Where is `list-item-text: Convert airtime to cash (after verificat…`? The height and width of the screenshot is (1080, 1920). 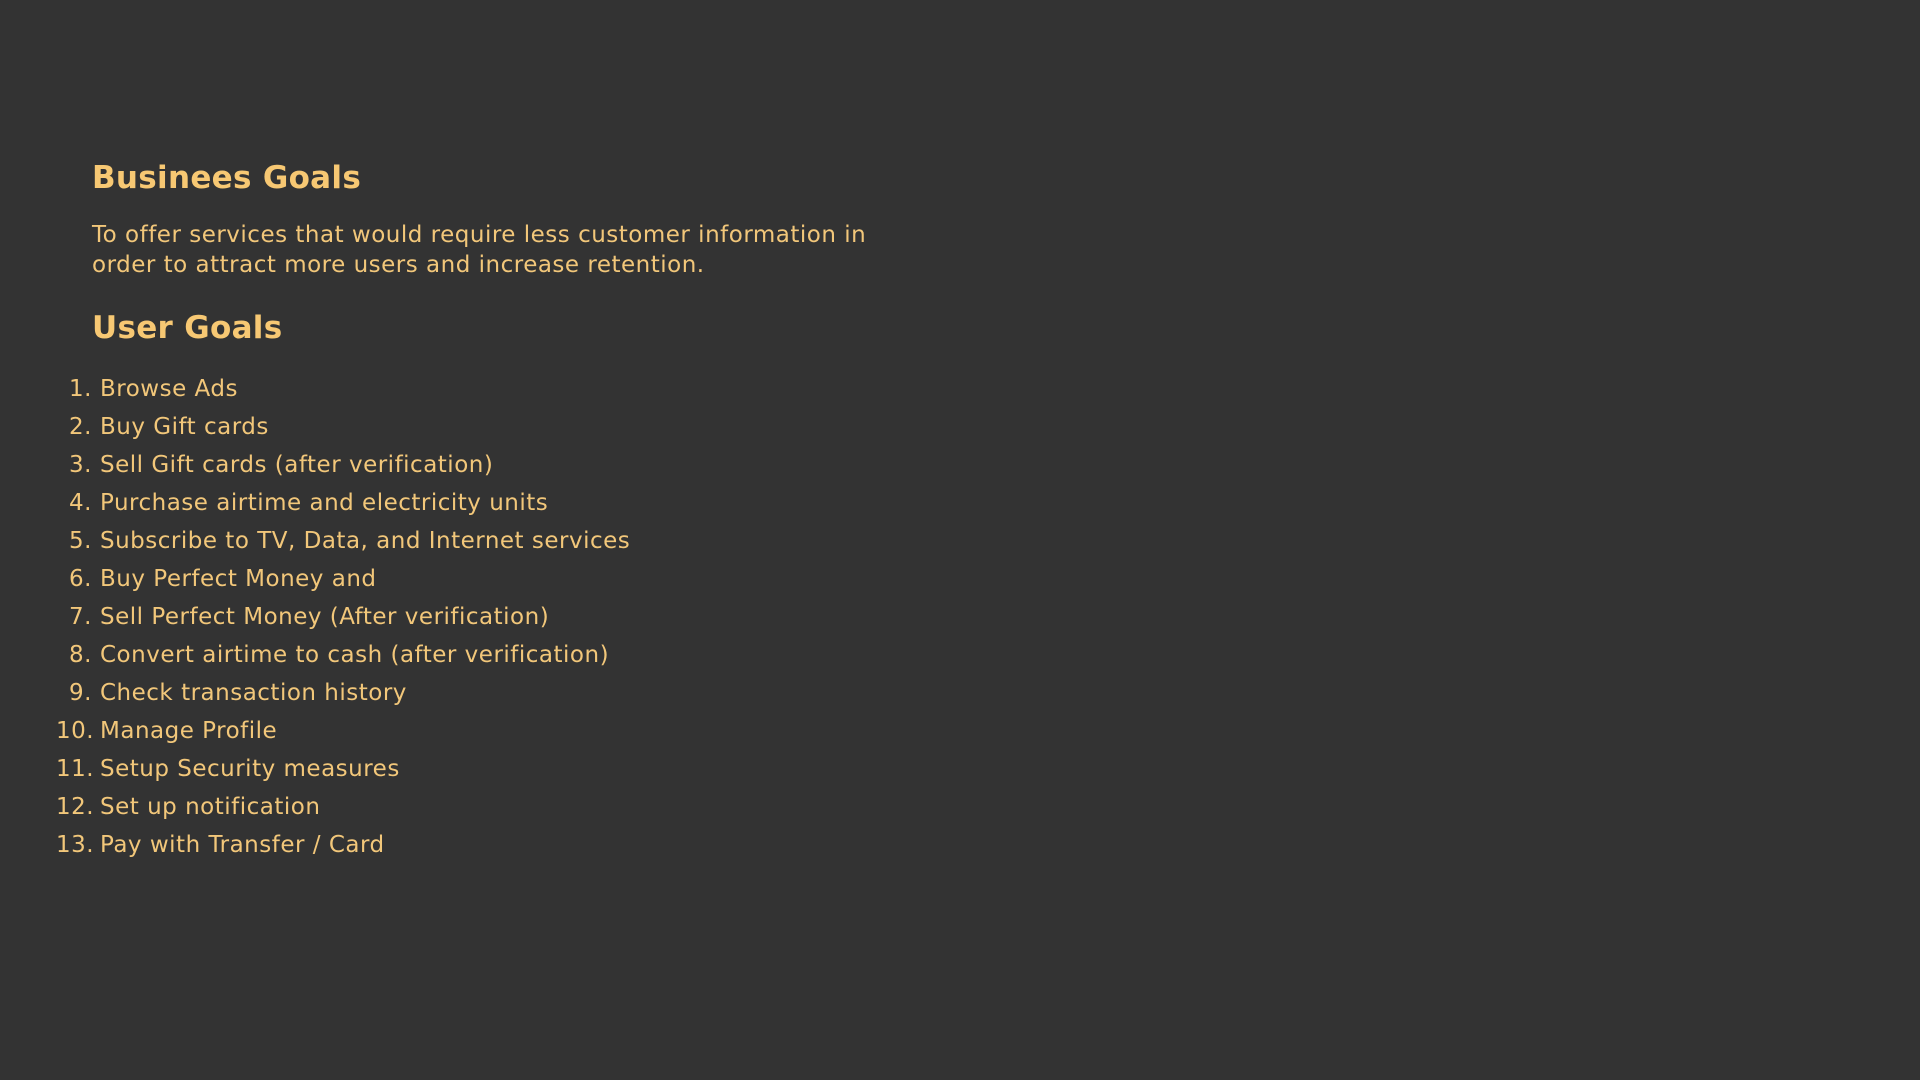
list-item-text: Convert airtime to cash (after verificat… is located at coordinates (355, 655).